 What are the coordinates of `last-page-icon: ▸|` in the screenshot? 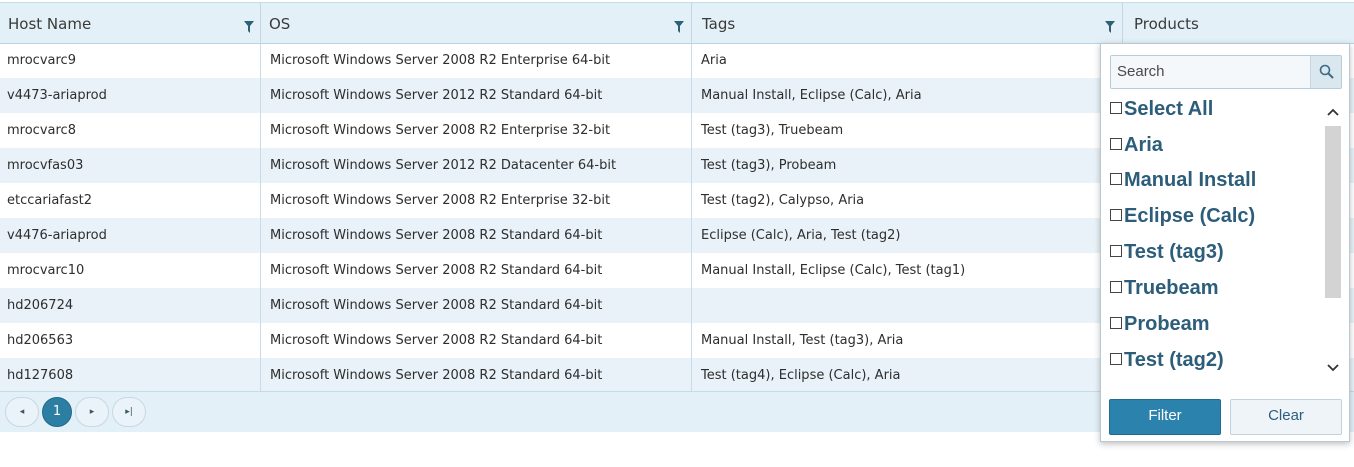 It's located at (129, 412).